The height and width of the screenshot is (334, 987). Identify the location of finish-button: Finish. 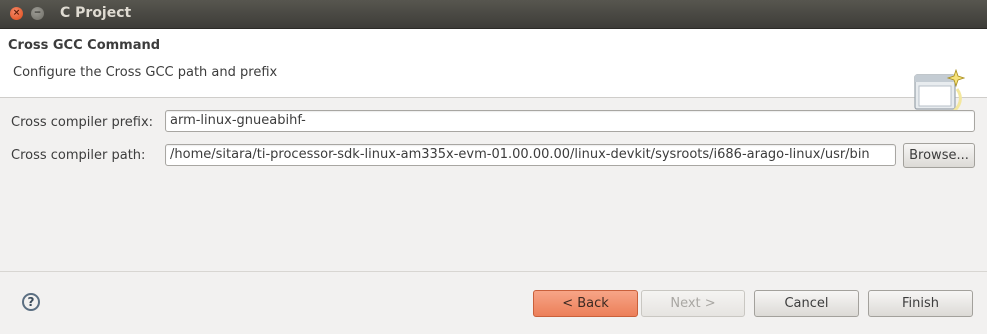
(920, 303).